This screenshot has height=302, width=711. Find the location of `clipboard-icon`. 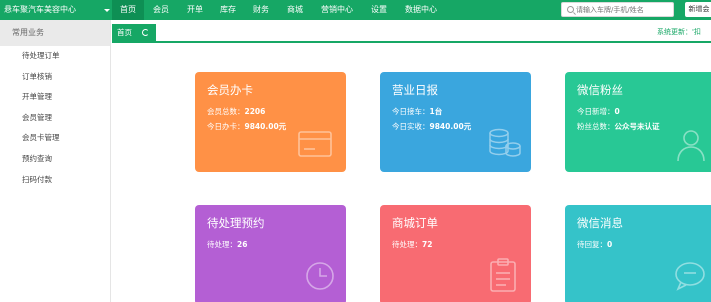

clipboard-icon is located at coordinates (503, 275).